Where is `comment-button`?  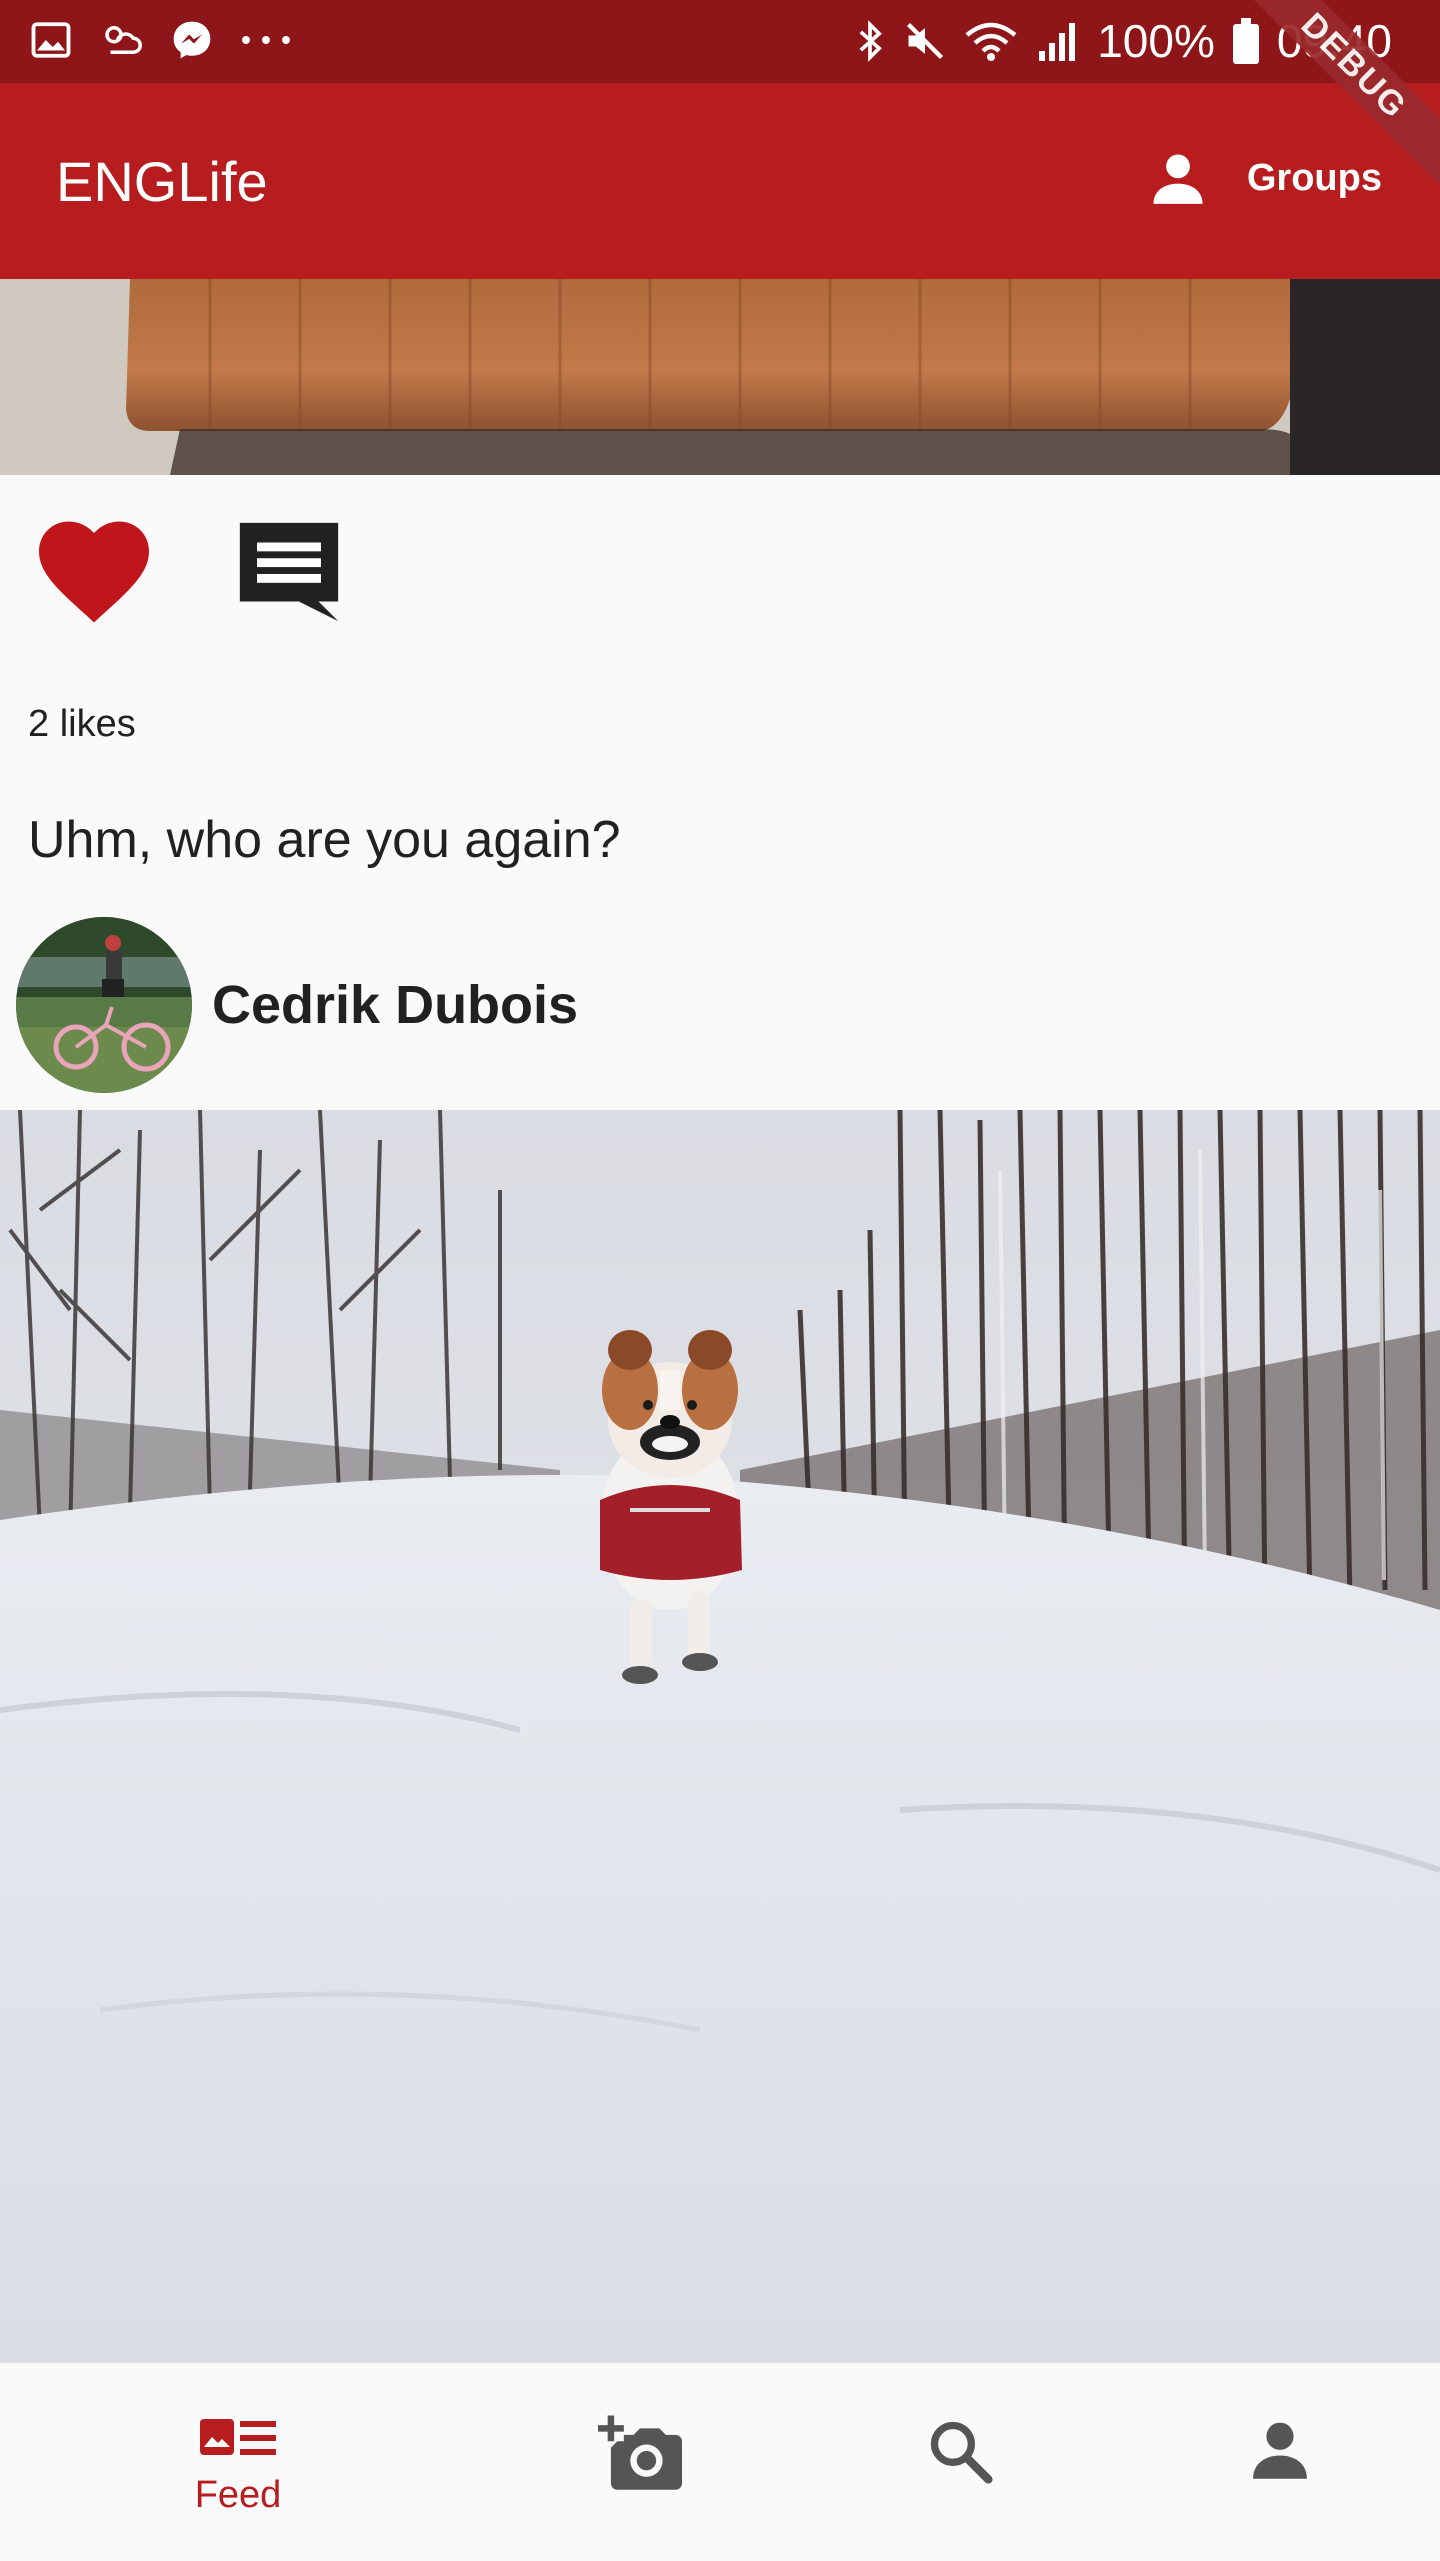
comment-button is located at coordinates (289, 574).